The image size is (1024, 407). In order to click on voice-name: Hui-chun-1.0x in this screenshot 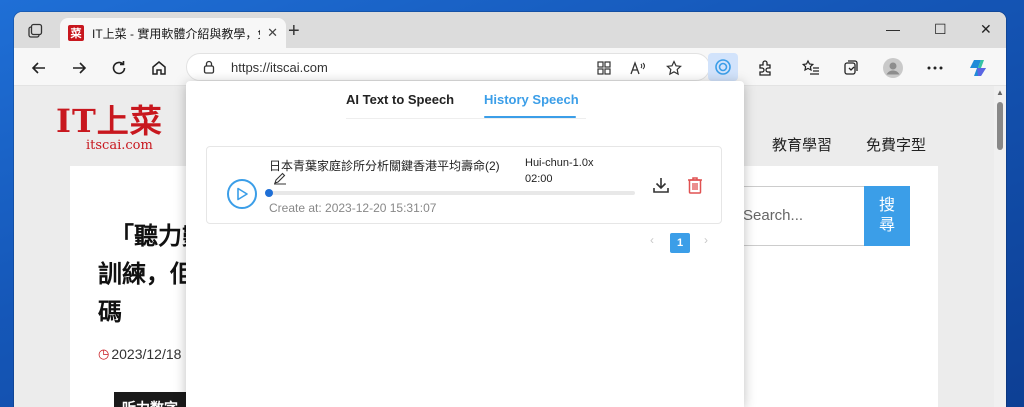, I will do `click(559, 163)`.